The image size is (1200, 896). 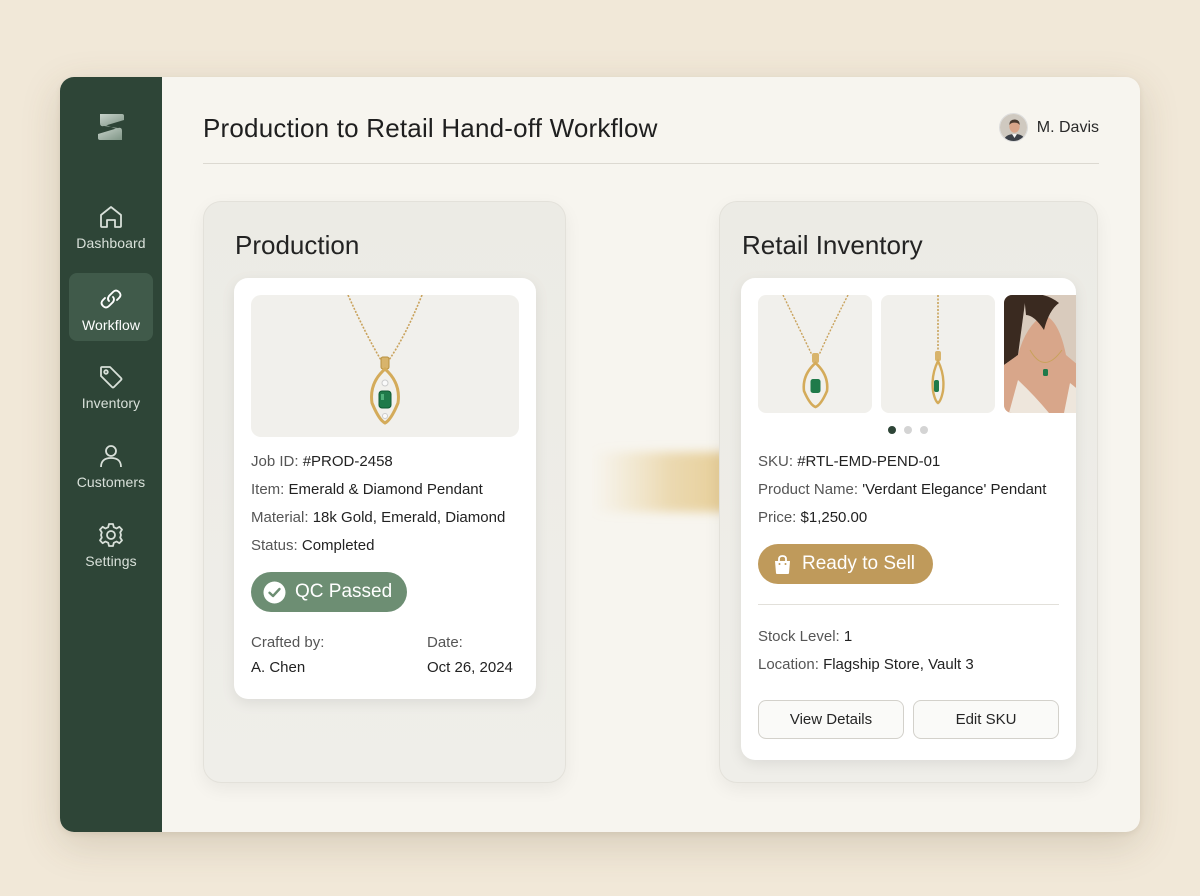 I want to click on avatar, so click(x=1013, y=127).